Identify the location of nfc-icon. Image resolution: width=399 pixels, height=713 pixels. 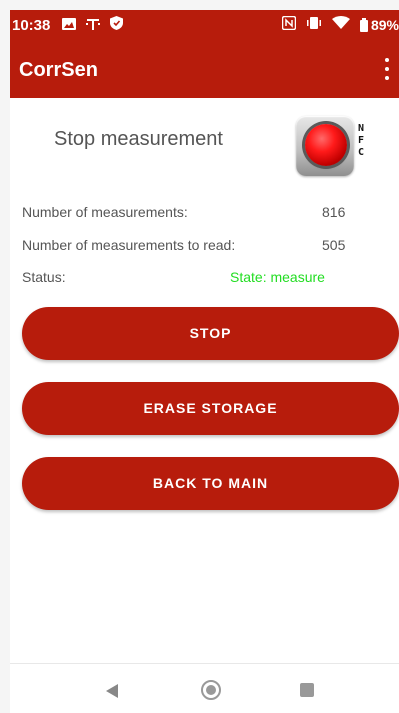
(289, 24).